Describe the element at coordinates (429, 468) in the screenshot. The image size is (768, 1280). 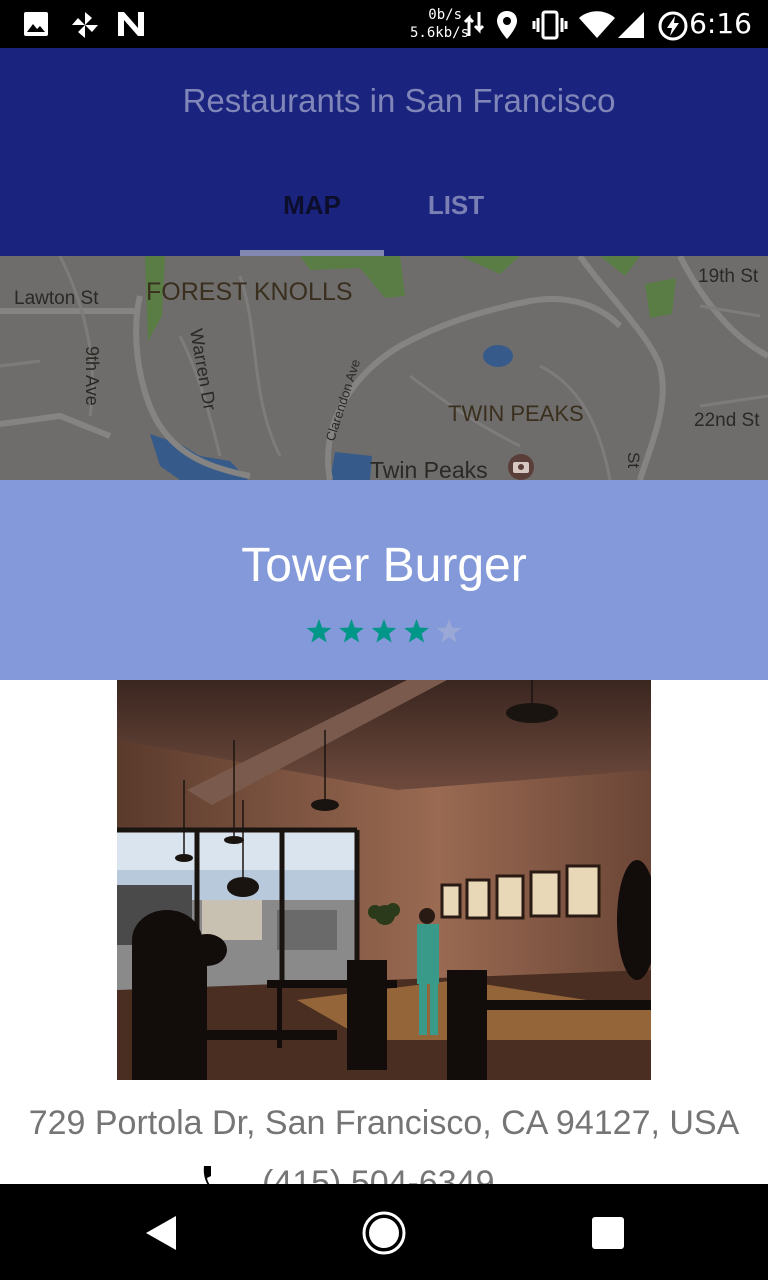
I see `map-label-twin-peaks: Twin Peaks` at that location.